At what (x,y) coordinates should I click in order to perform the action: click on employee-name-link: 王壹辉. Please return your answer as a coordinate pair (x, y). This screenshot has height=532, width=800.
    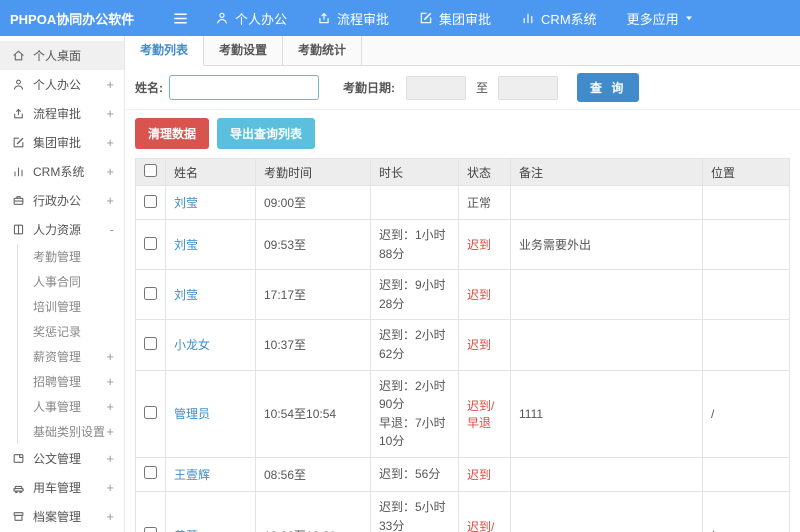
    Looking at the image, I should click on (192, 475).